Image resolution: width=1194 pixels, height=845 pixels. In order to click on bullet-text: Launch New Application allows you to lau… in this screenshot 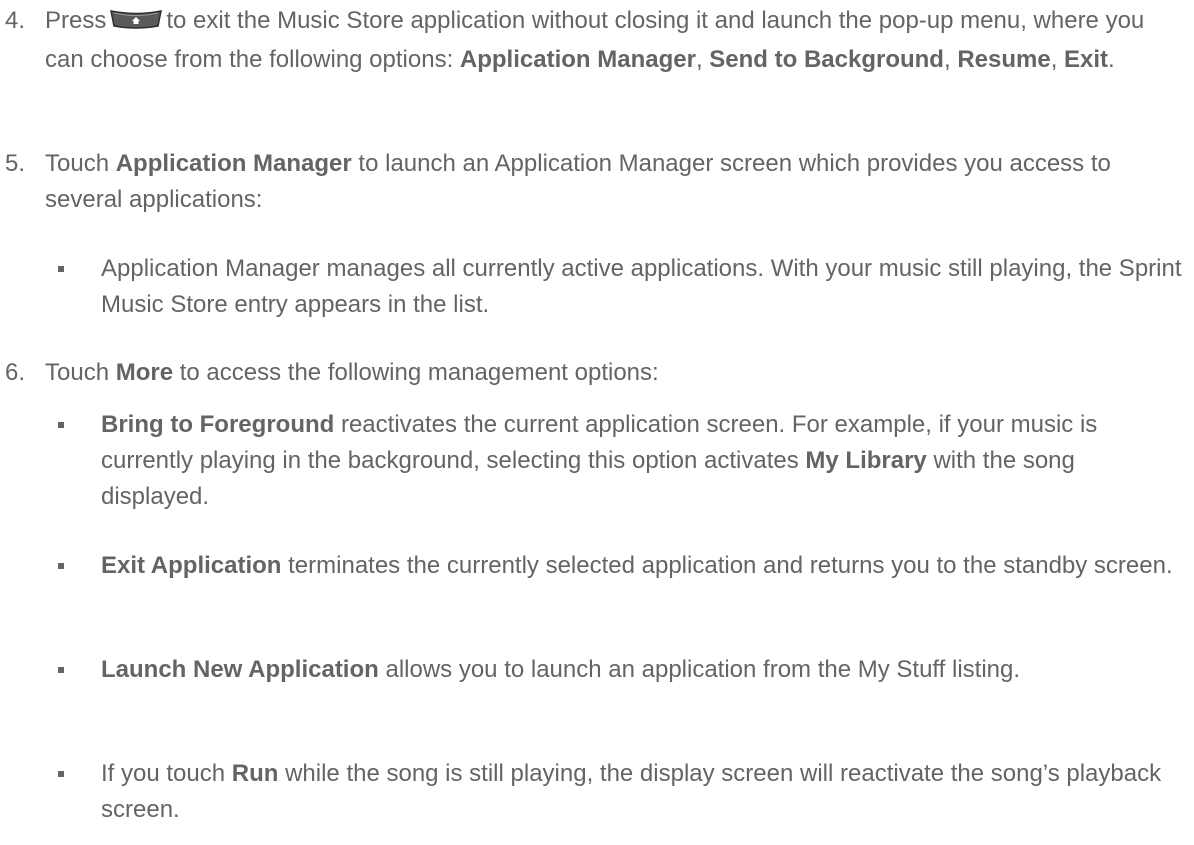, I will do `click(561, 669)`.